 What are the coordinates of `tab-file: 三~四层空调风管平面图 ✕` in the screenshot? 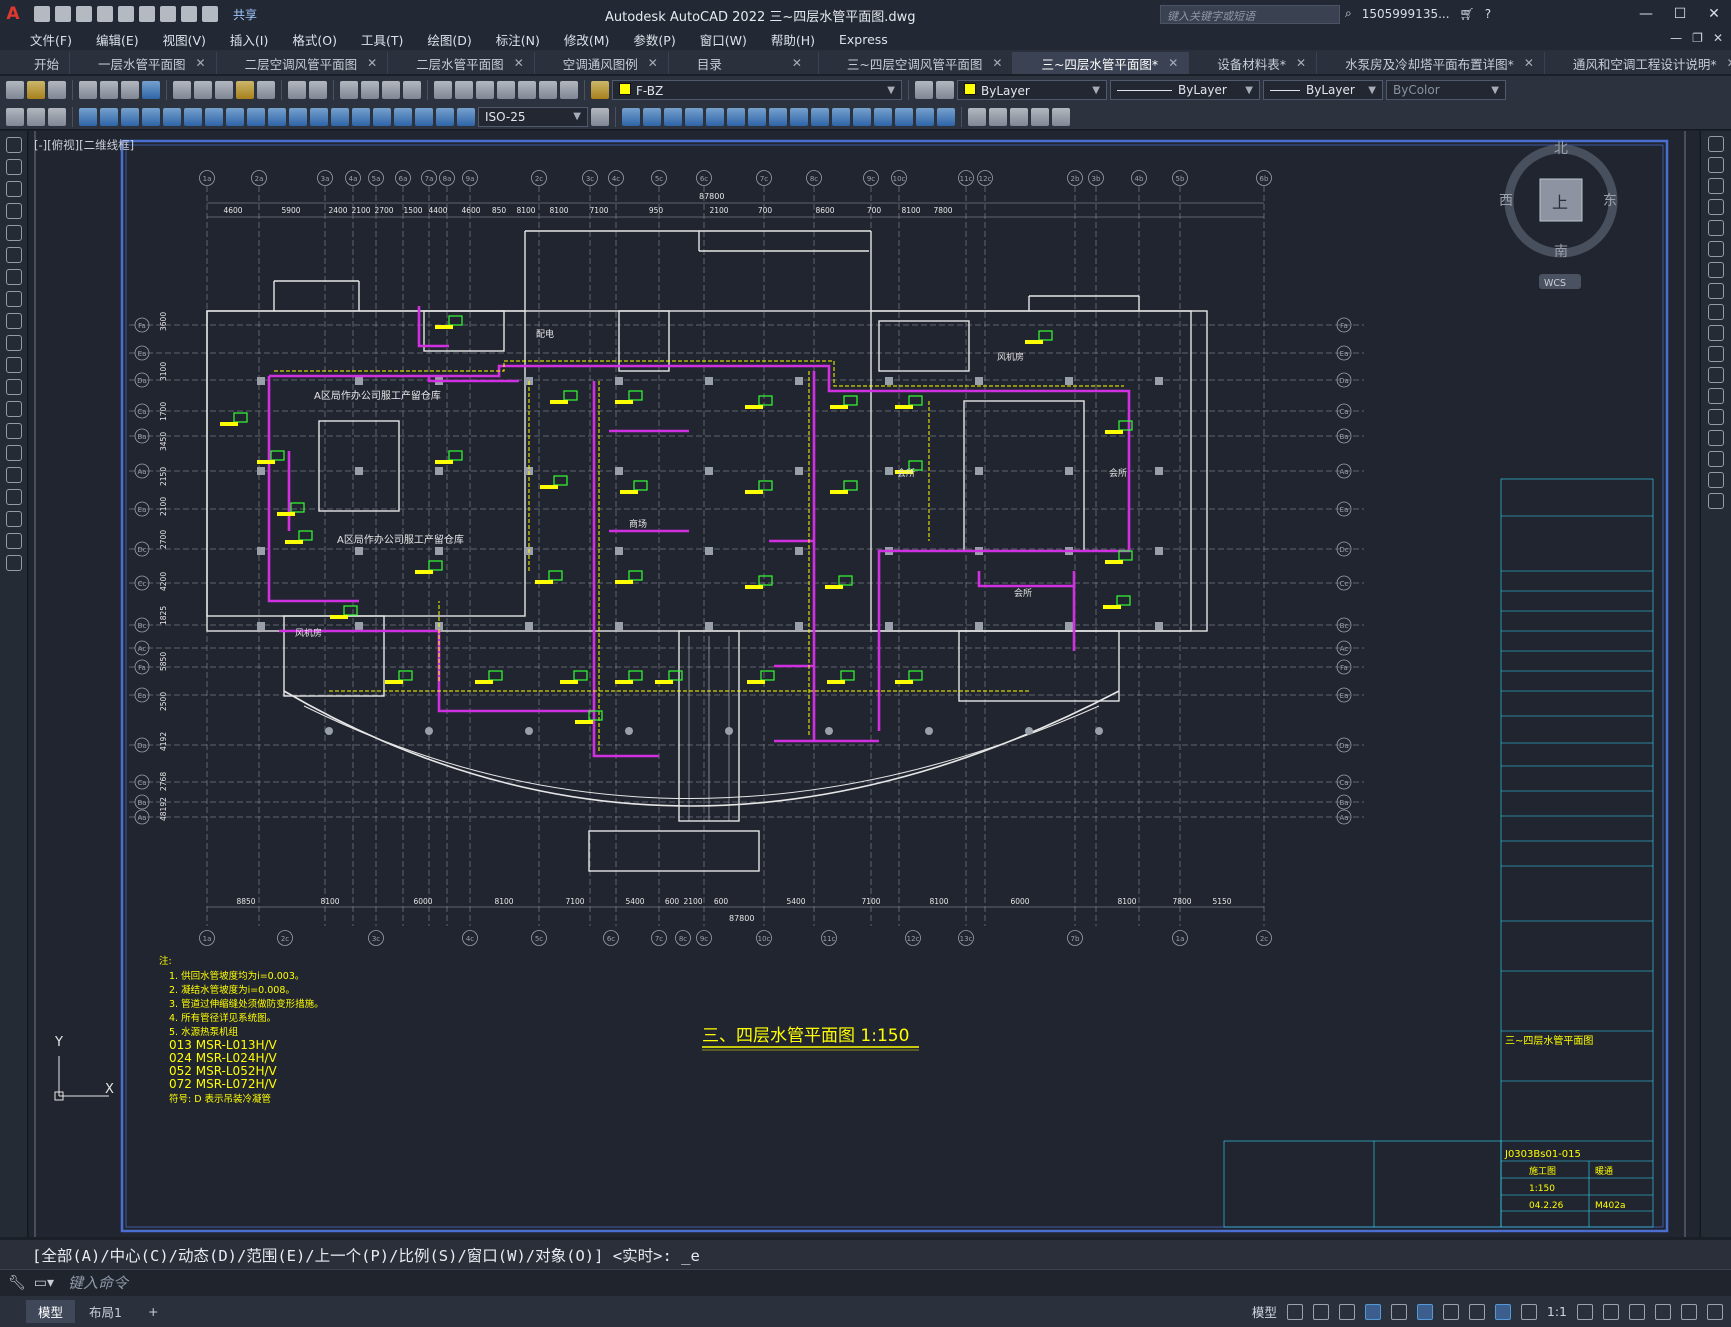 It's located at (916, 63).